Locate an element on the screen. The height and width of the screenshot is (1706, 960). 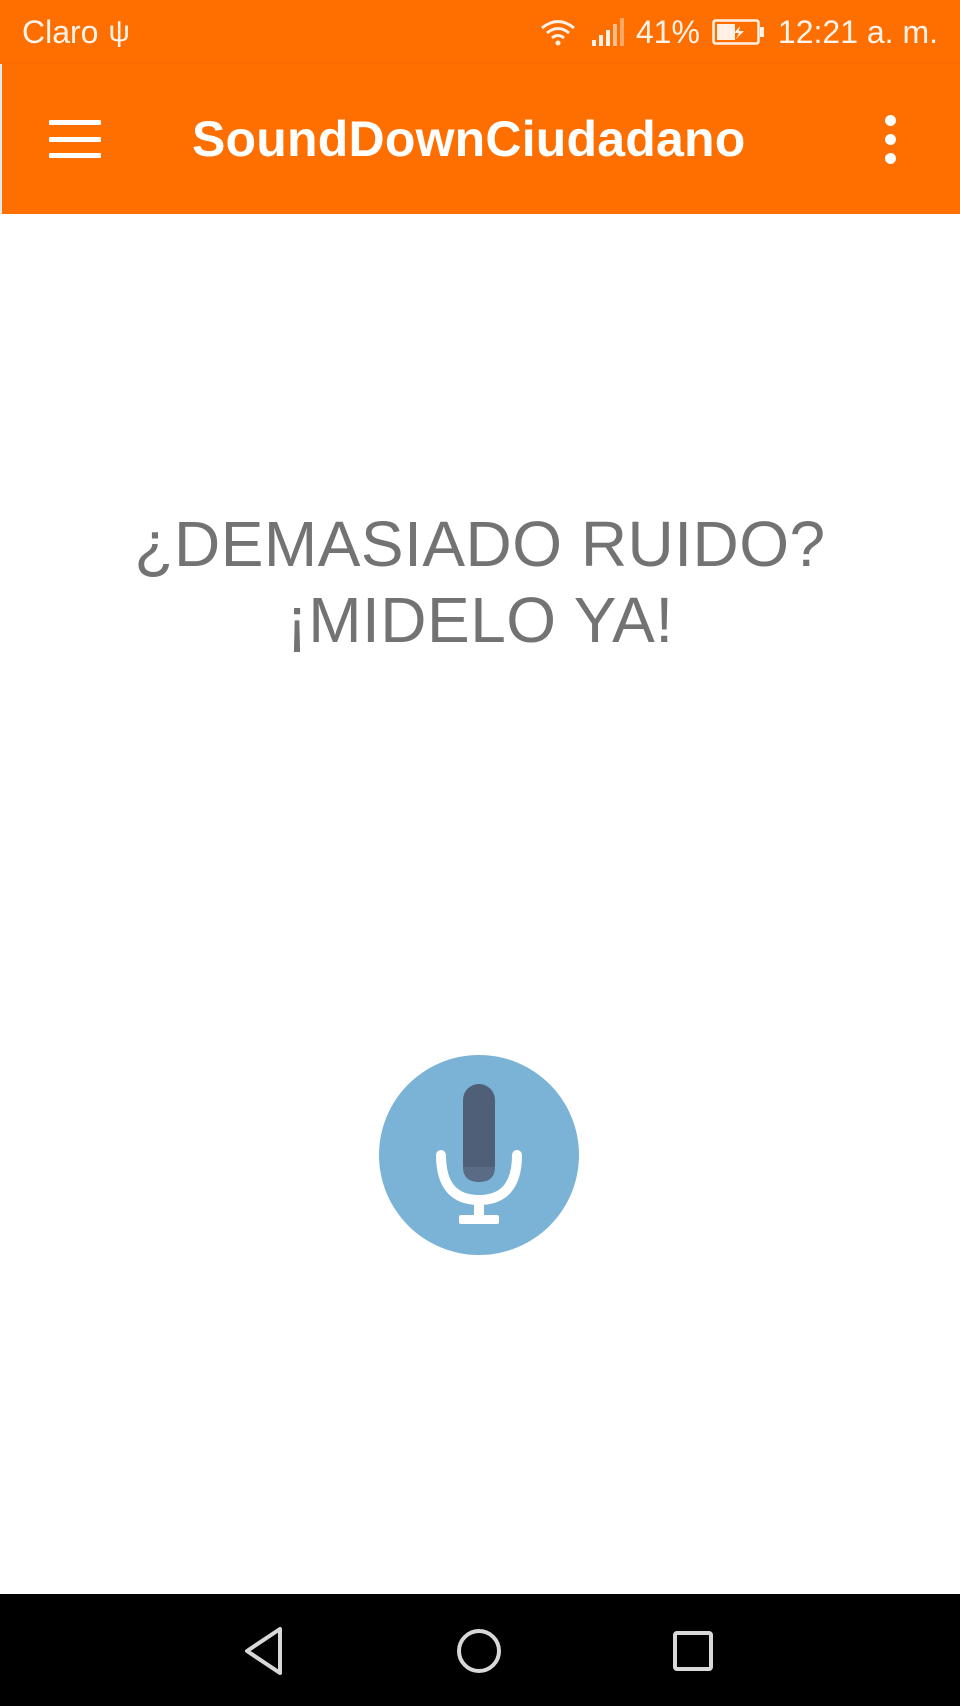
microphone-icon is located at coordinates (479, 1154).